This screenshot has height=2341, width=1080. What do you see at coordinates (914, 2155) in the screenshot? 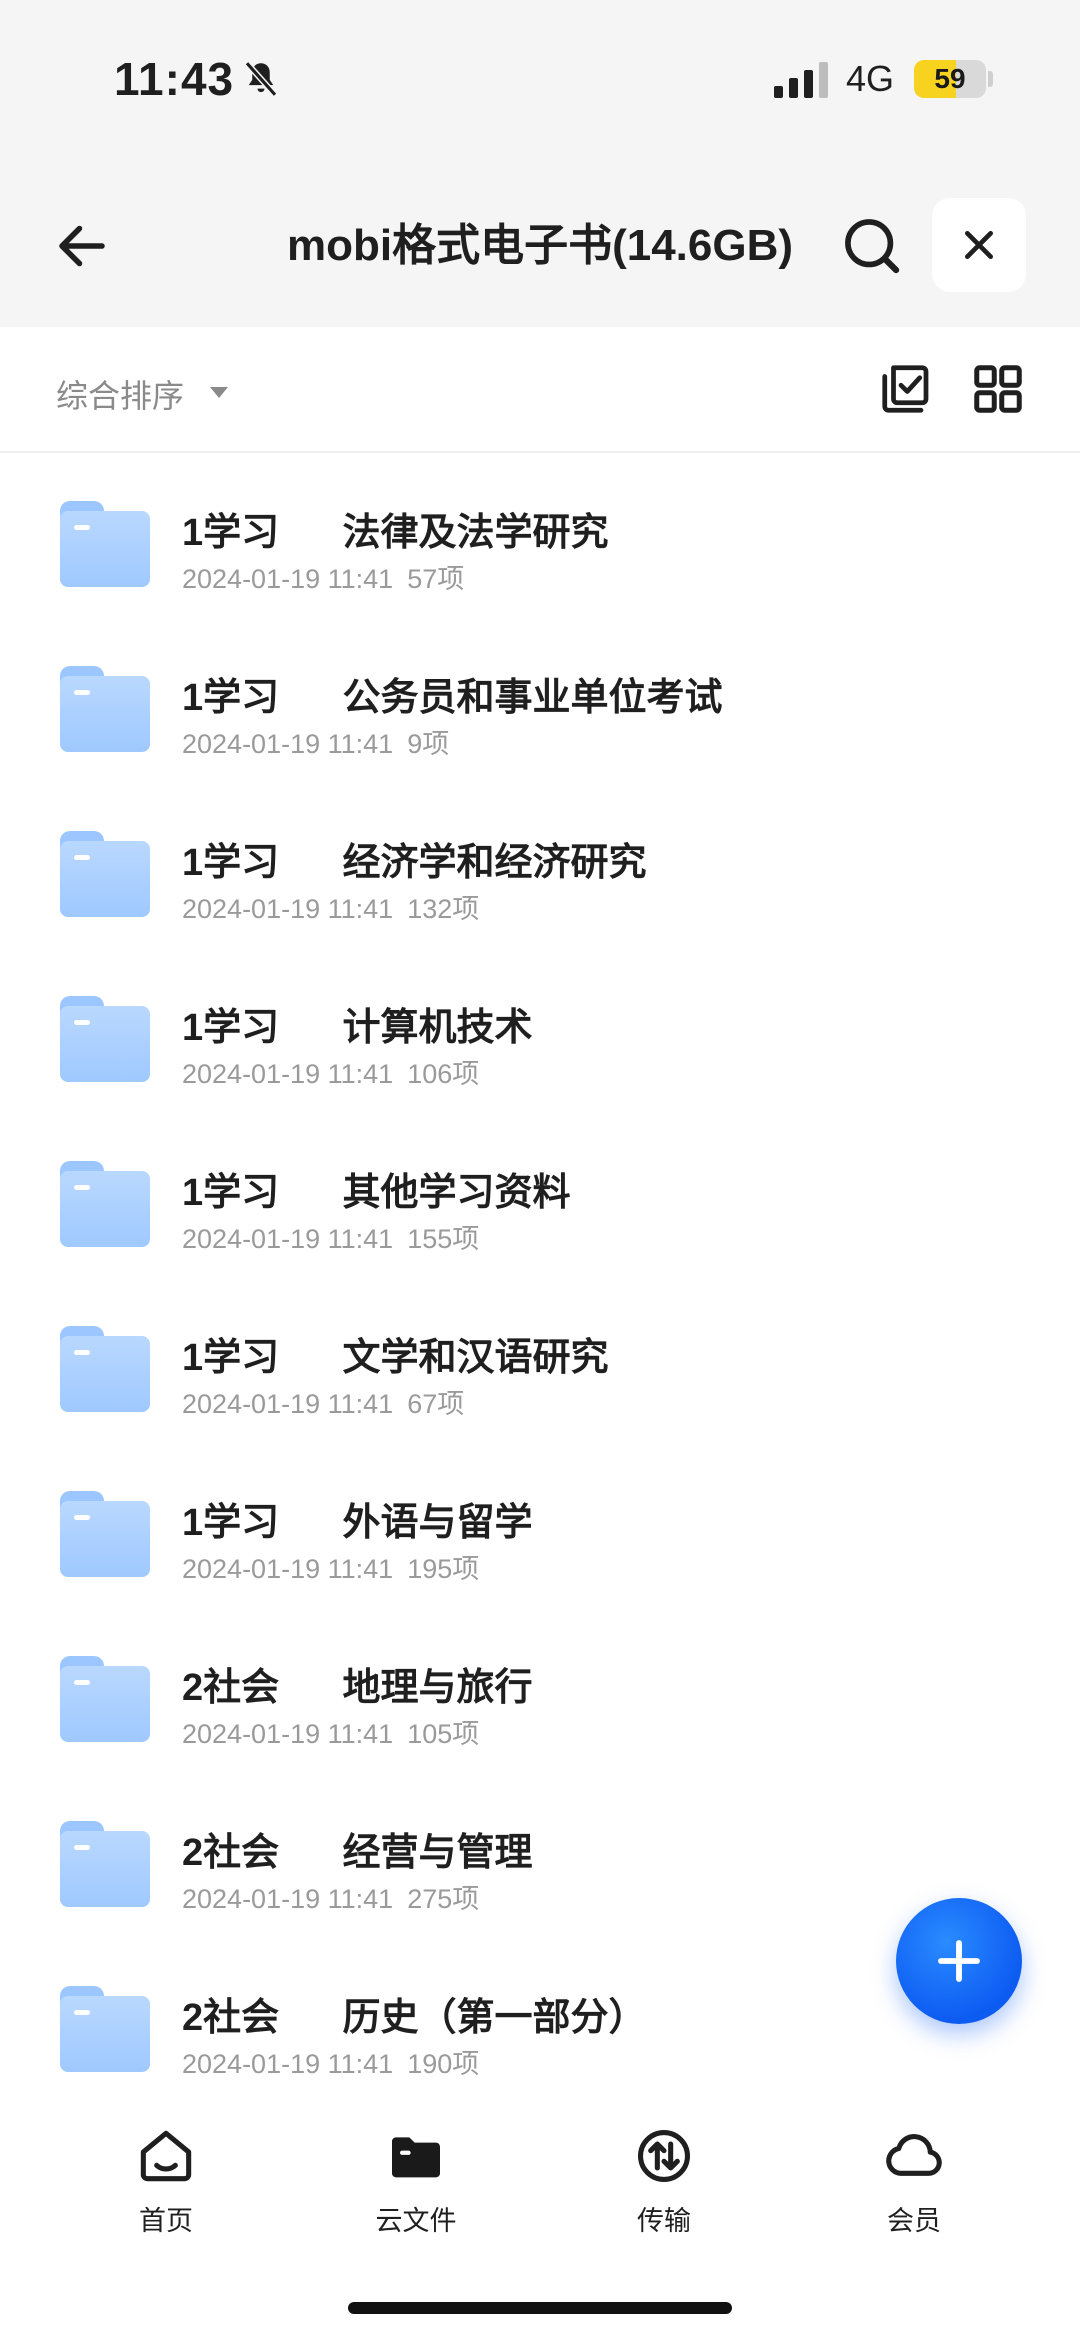
I see `cloud-icon` at bounding box center [914, 2155].